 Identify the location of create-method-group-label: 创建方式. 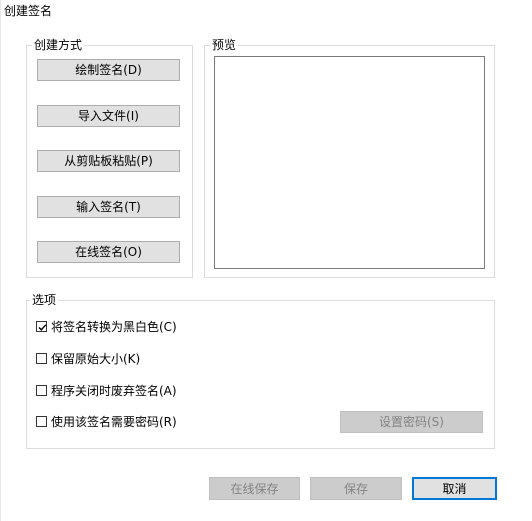
(58, 45).